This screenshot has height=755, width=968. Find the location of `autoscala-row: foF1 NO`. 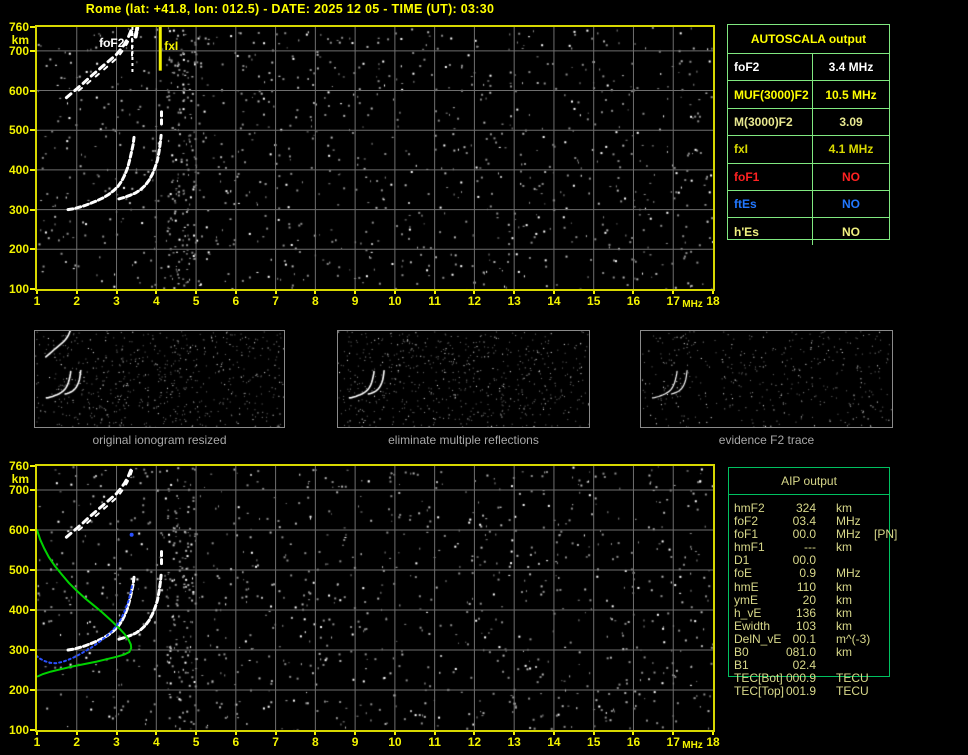

autoscala-row: foF1 NO is located at coordinates (808, 177).